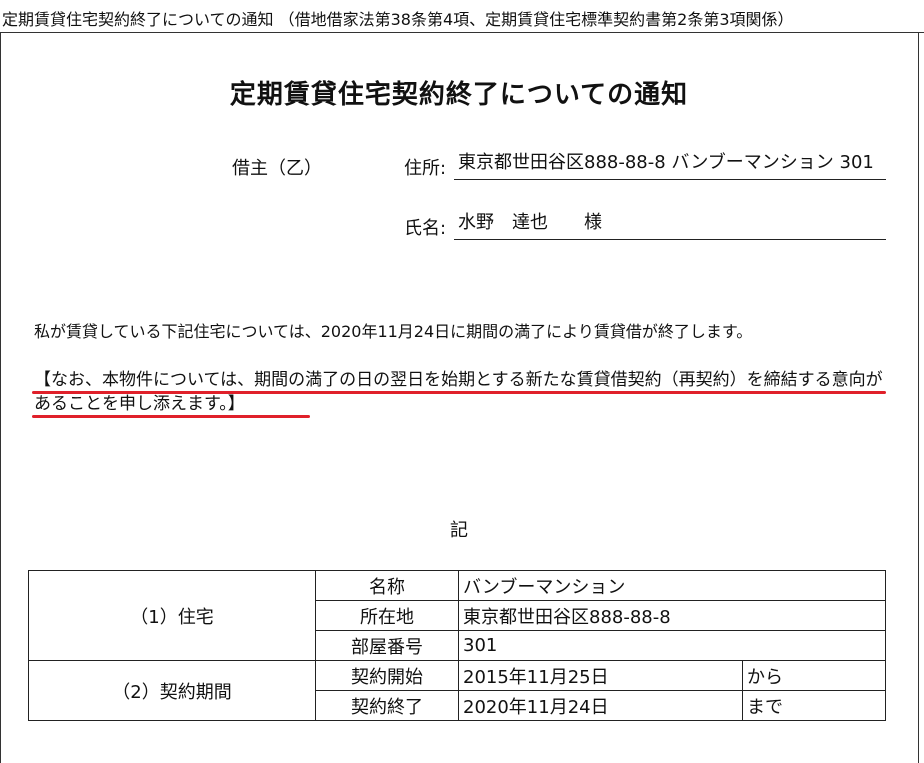  I want to click on property-name-value: バンブーマンション, so click(672, 585).